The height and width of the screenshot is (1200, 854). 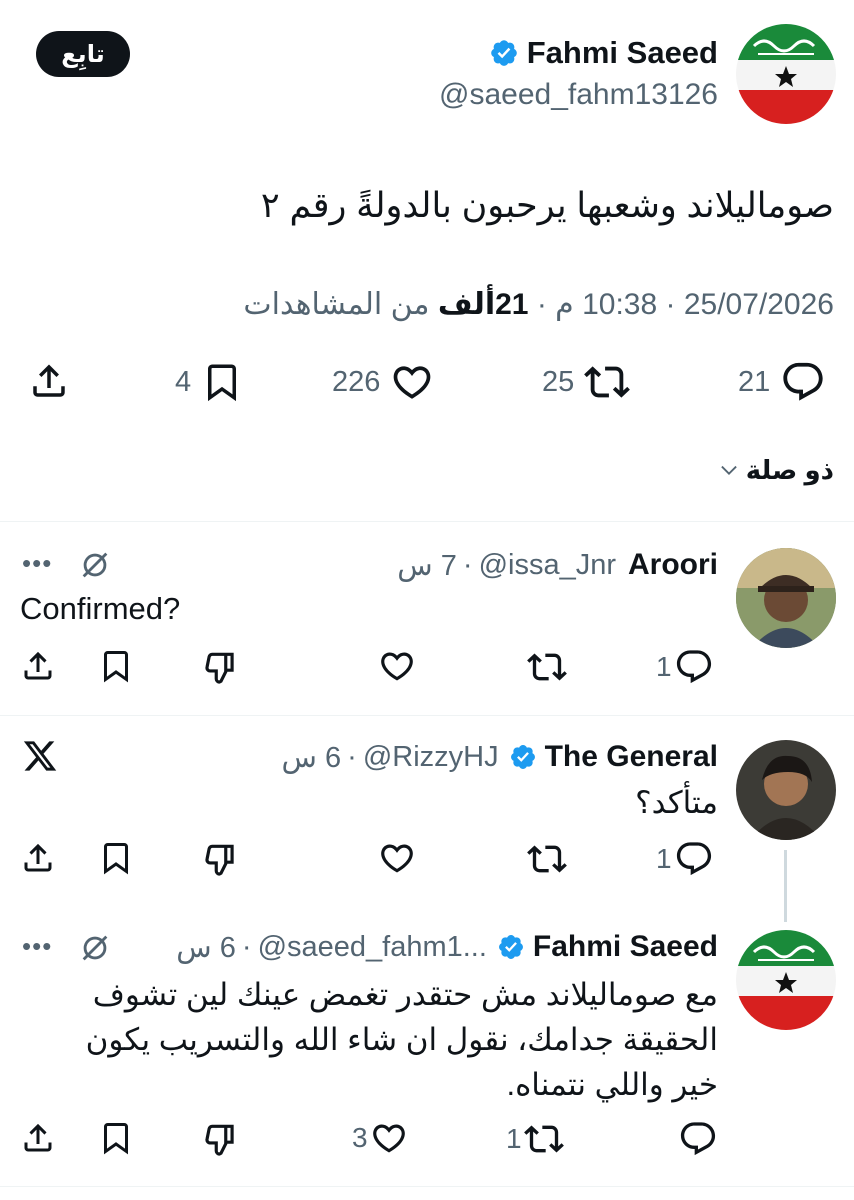 I want to click on relevance-sort-dropdown: ذو صلة, so click(x=776, y=470).